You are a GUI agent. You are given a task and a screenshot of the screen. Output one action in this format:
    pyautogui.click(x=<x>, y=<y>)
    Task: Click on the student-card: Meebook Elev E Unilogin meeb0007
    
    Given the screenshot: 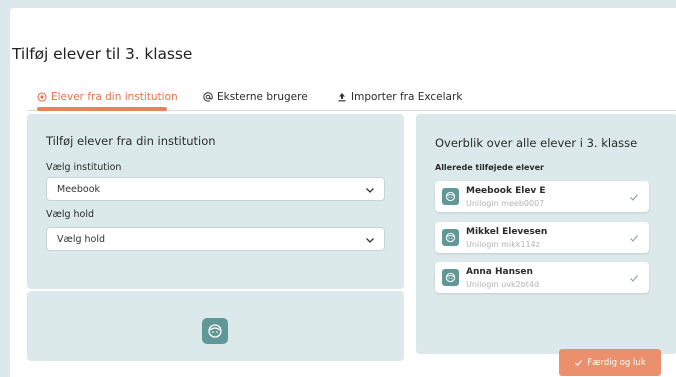 What is the action you would take?
    pyautogui.click(x=542, y=196)
    